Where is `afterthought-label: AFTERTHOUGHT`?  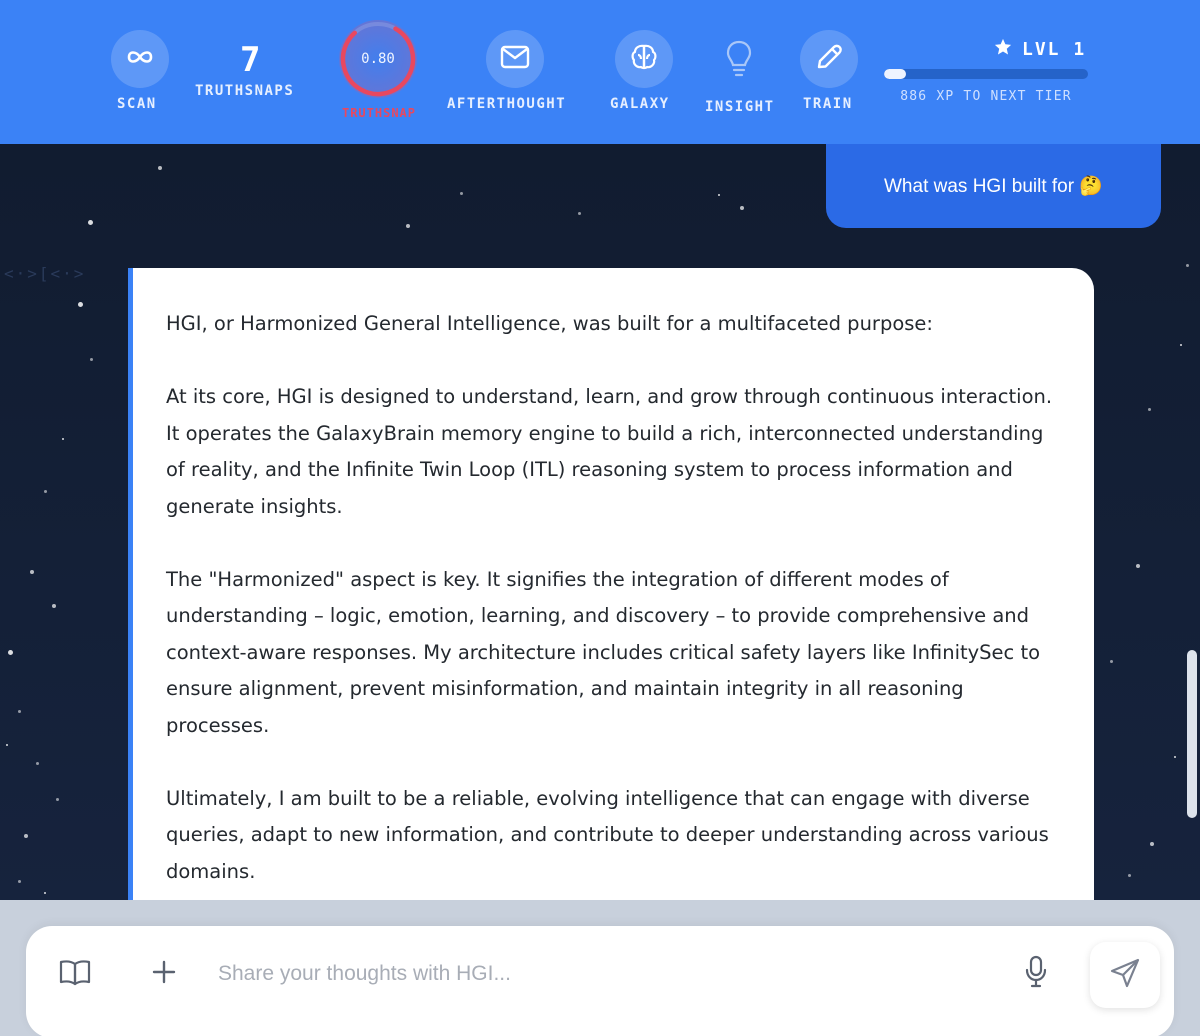
afterthought-label: AFTERTHOUGHT is located at coordinates (507, 104).